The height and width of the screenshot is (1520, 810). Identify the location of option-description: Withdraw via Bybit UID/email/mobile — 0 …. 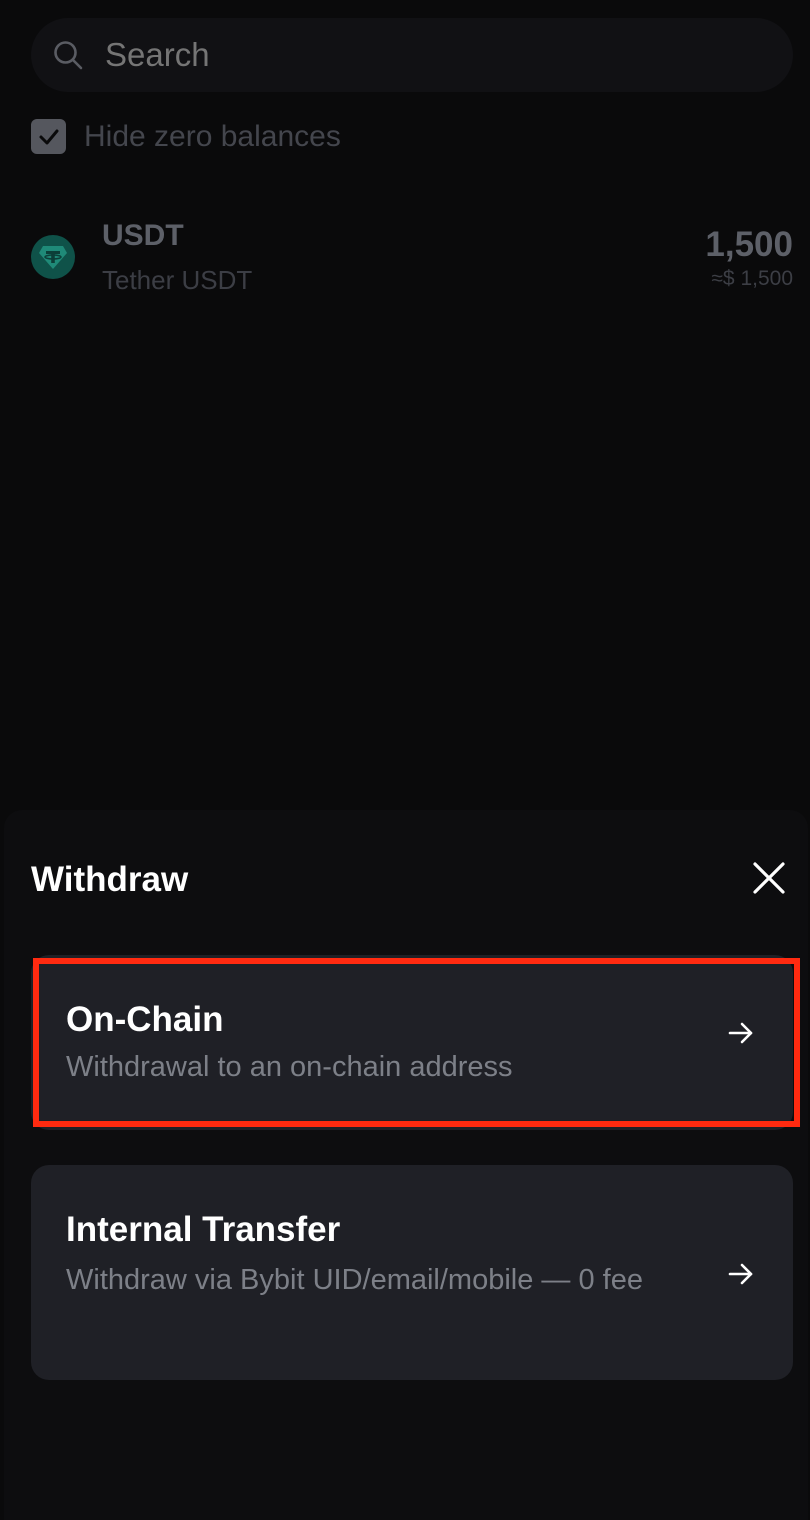
(354, 1280).